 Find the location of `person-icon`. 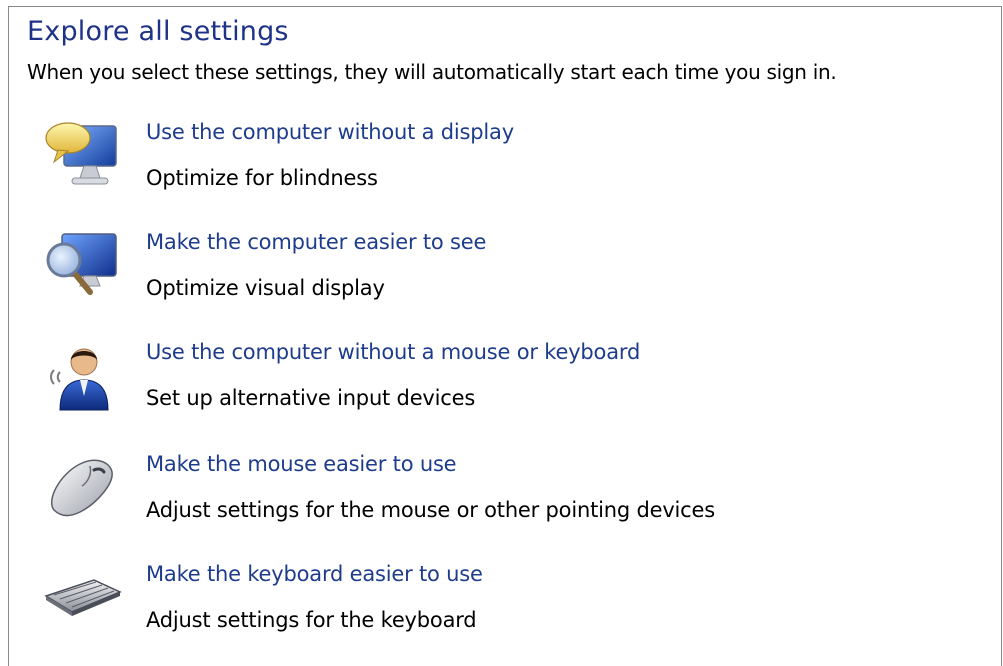

person-icon is located at coordinates (82, 376).